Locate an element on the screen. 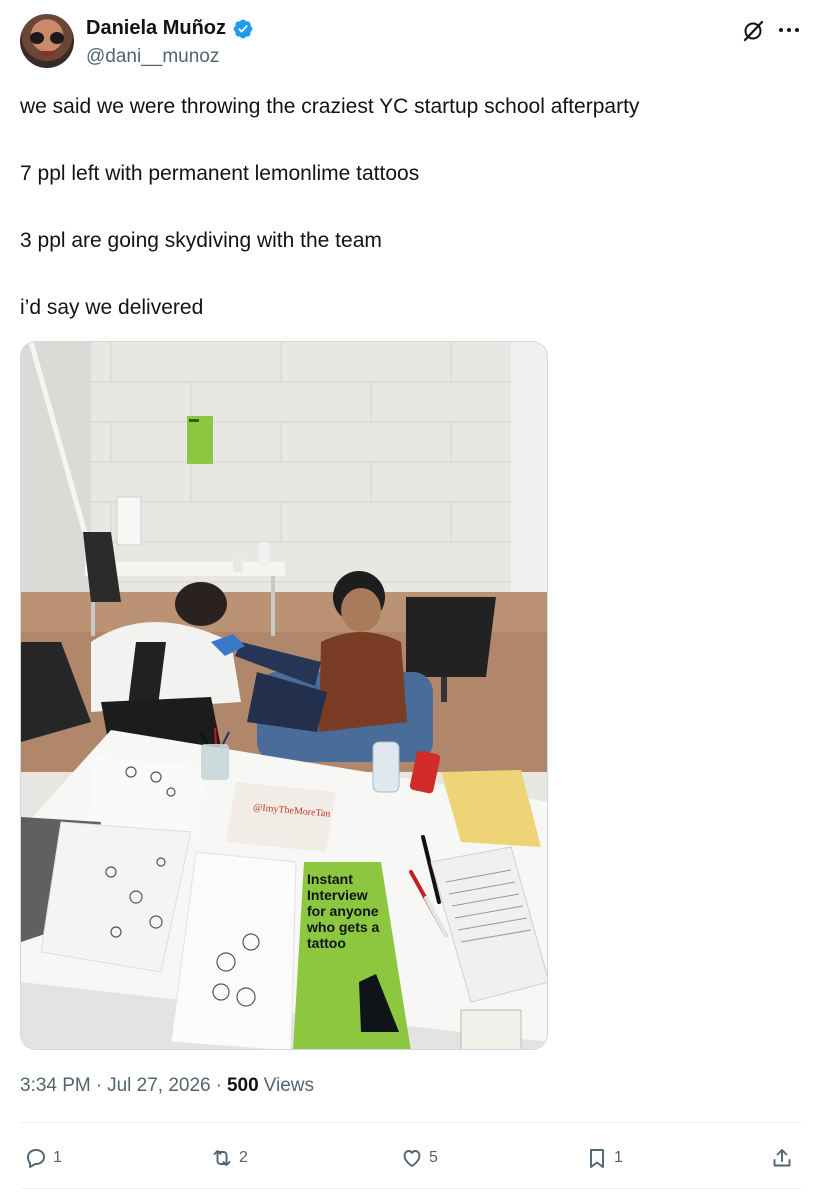 The height and width of the screenshot is (1200, 821). grok-icon is located at coordinates (753, 31).